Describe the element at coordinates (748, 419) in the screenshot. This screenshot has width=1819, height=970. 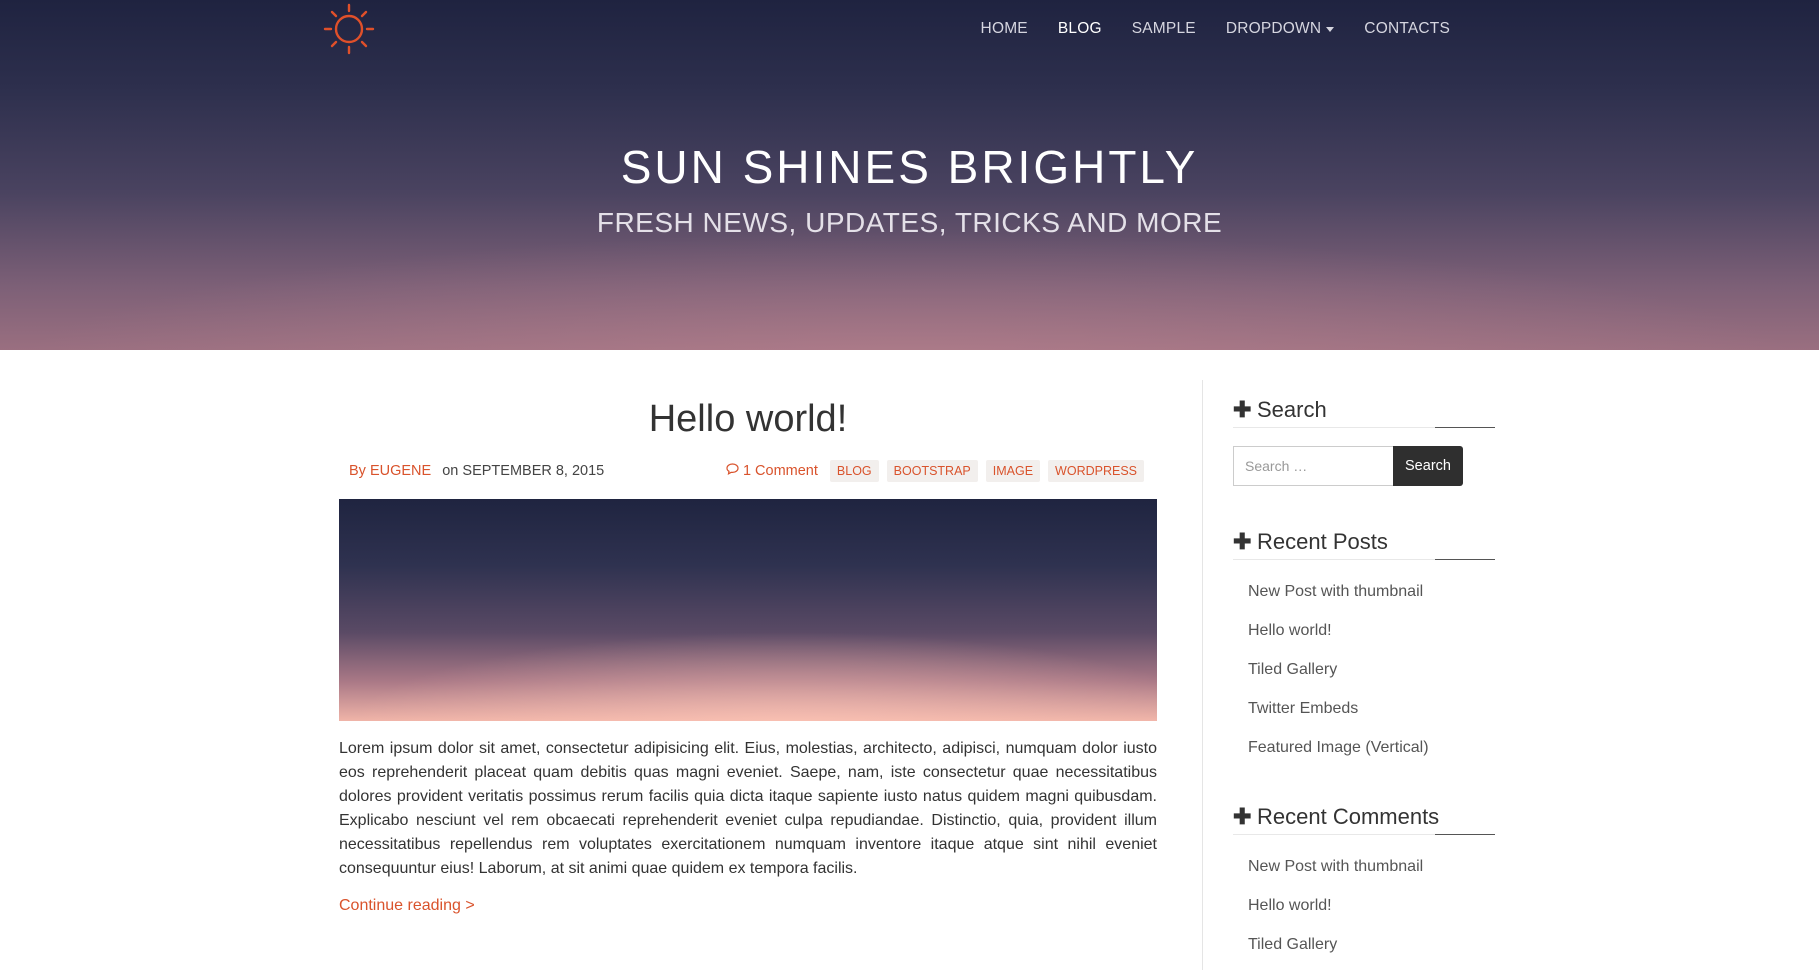
I see `post-title: Hello world!` at that location.